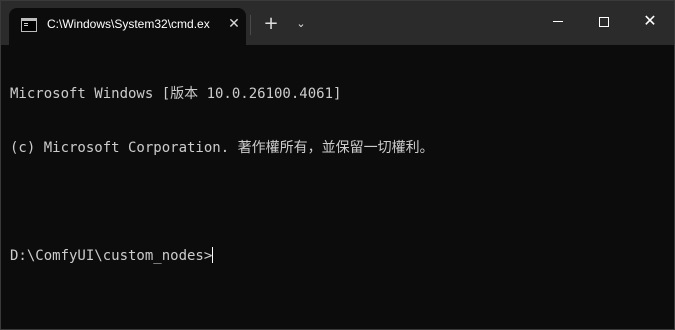 The image size is (675, 330). What do you see at coordinates (335, 256) in the screenshot?
I see `console-prompt-line: D:\ComfyUI\custom_nodes>` at bounding box center [335, 256].